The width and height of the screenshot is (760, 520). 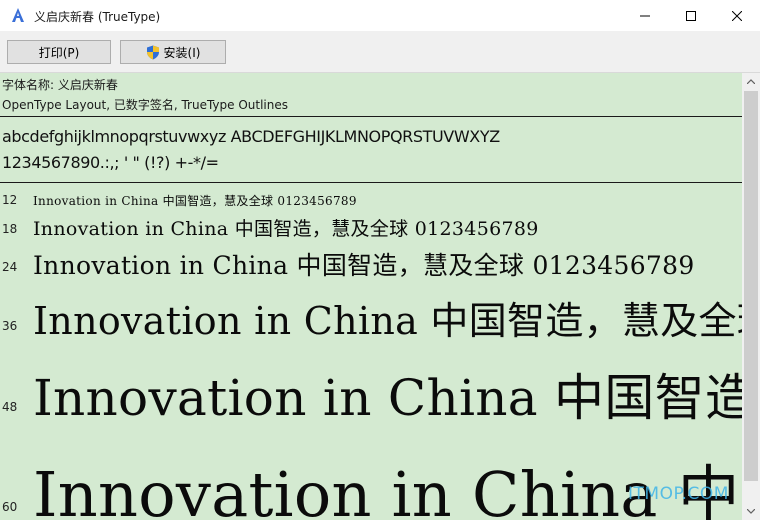 I want to click on print-button-label: 打印(P), so click(x=59, y=52).